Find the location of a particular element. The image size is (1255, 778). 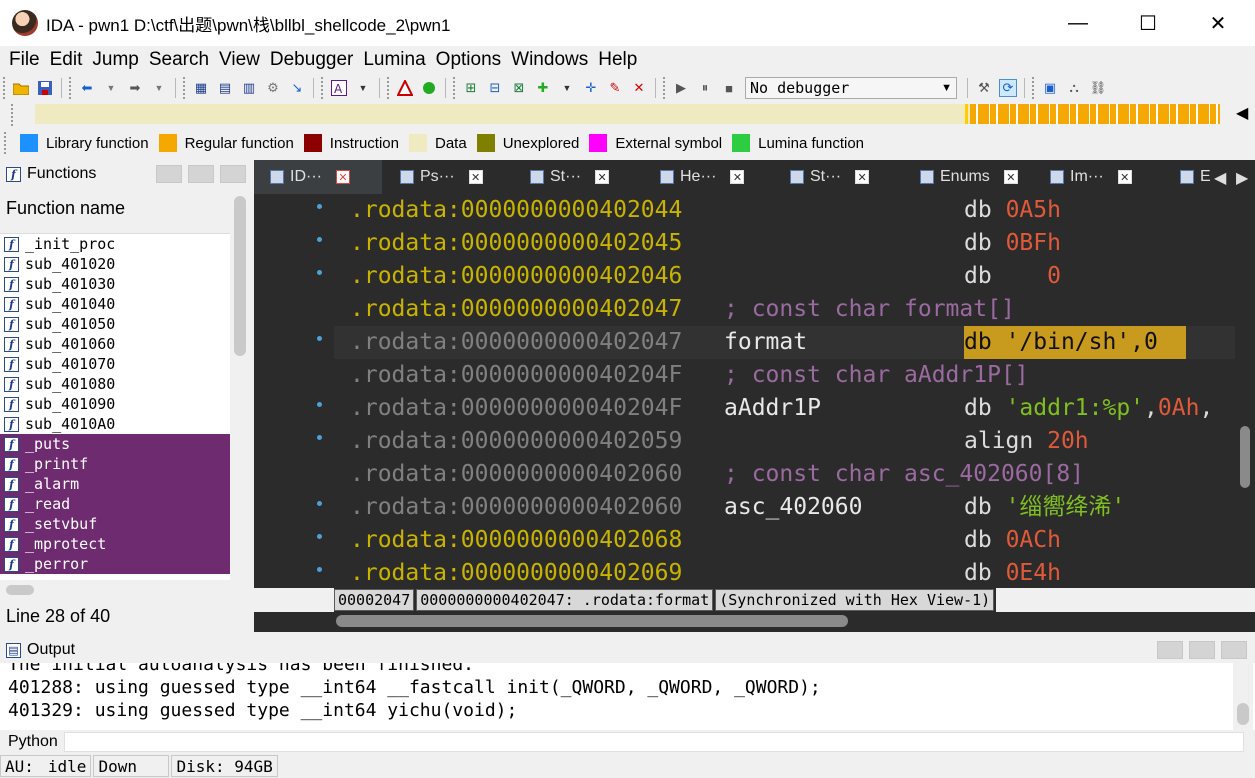

disassembly-line: .rodata:0000000000402044 db 0A5h is located at coordinates (794, 210).